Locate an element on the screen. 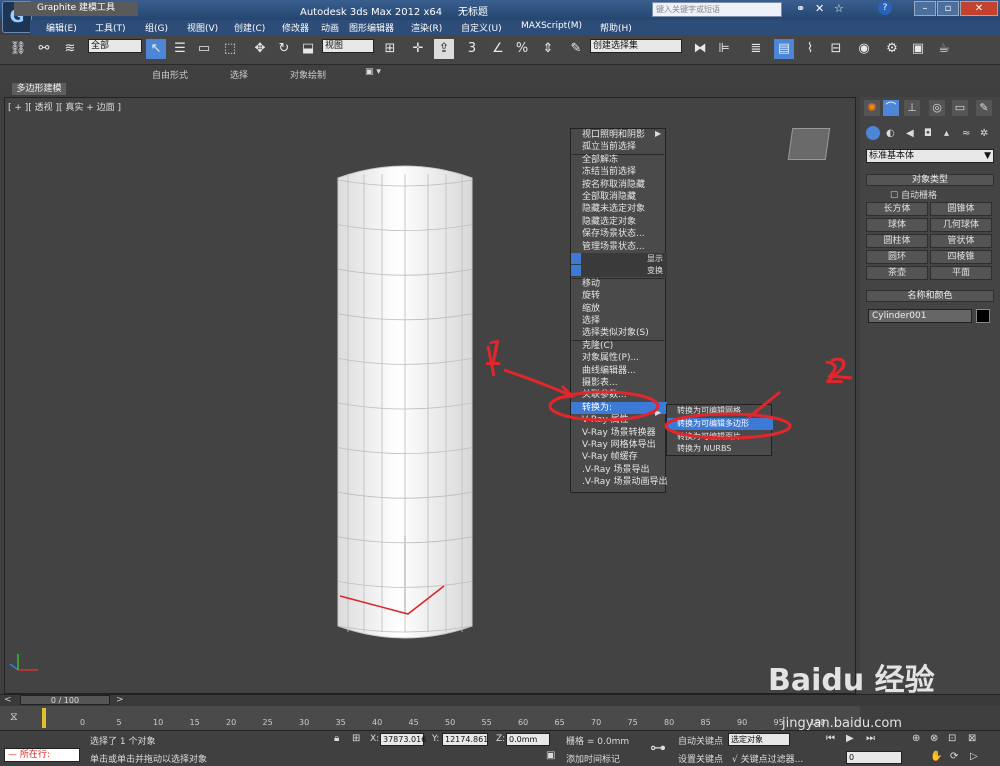 This screenshot has height=766, width=1000. quad-item-viewport-lighting: 视口照明和阴影 is located at coordinates (619, 135).